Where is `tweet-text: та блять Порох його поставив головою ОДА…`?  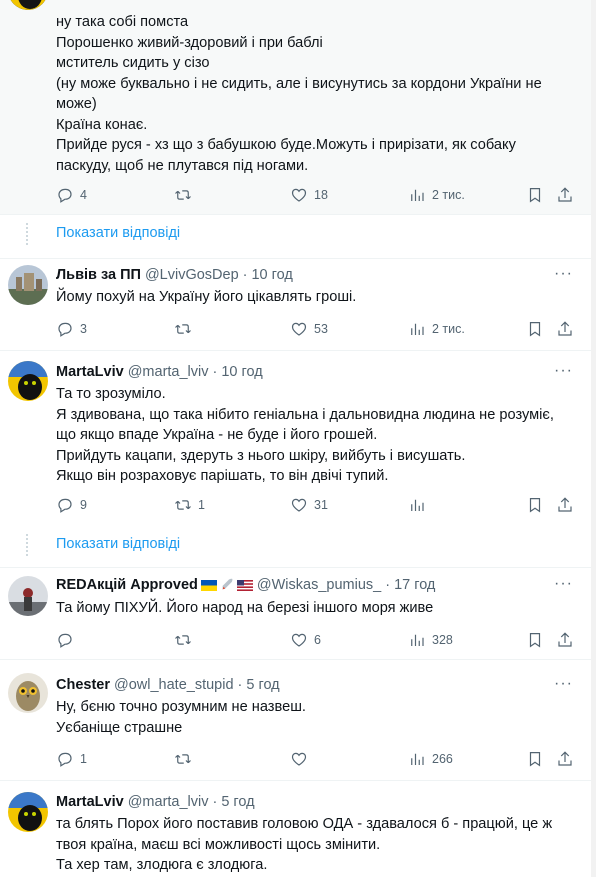 tweet-text: та блять Порох його поставив головою ОДА… is located at coordinates (304, 844).